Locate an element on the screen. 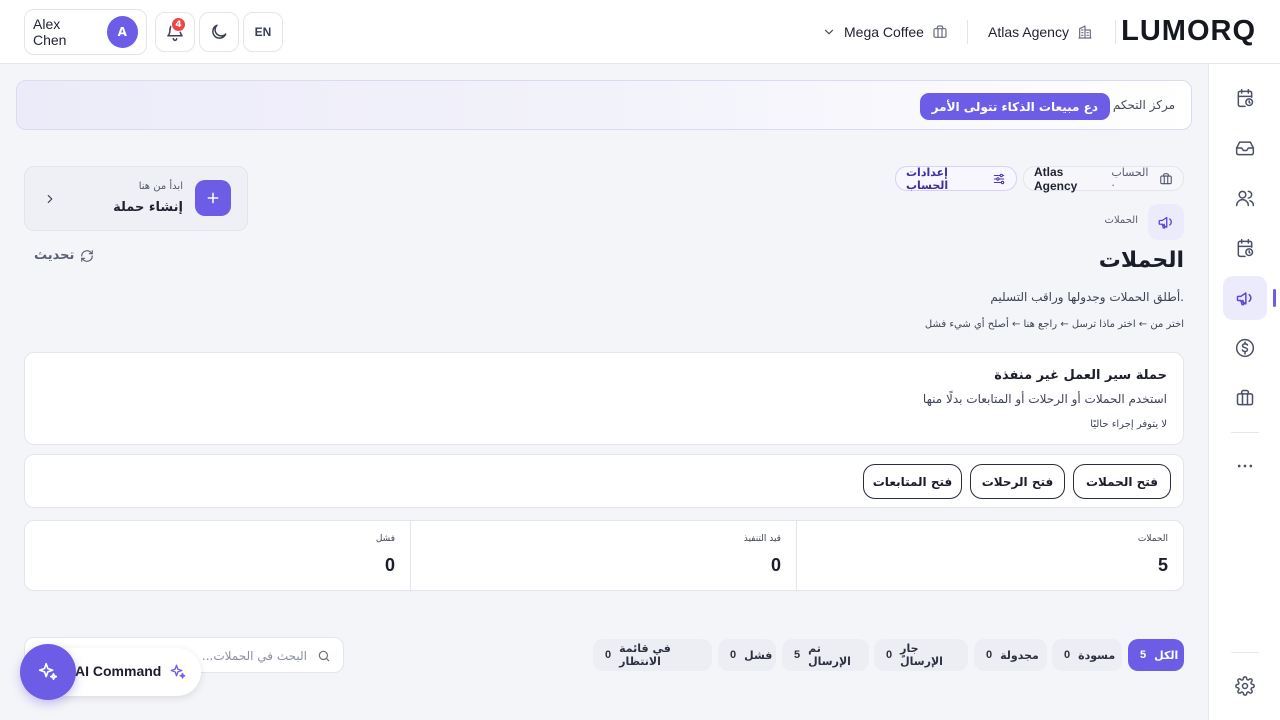 Image resolution: width=1280 pixels, height=720 pixels. filter-label: في قائمة الانتظار is located at coordinates (645, 655).